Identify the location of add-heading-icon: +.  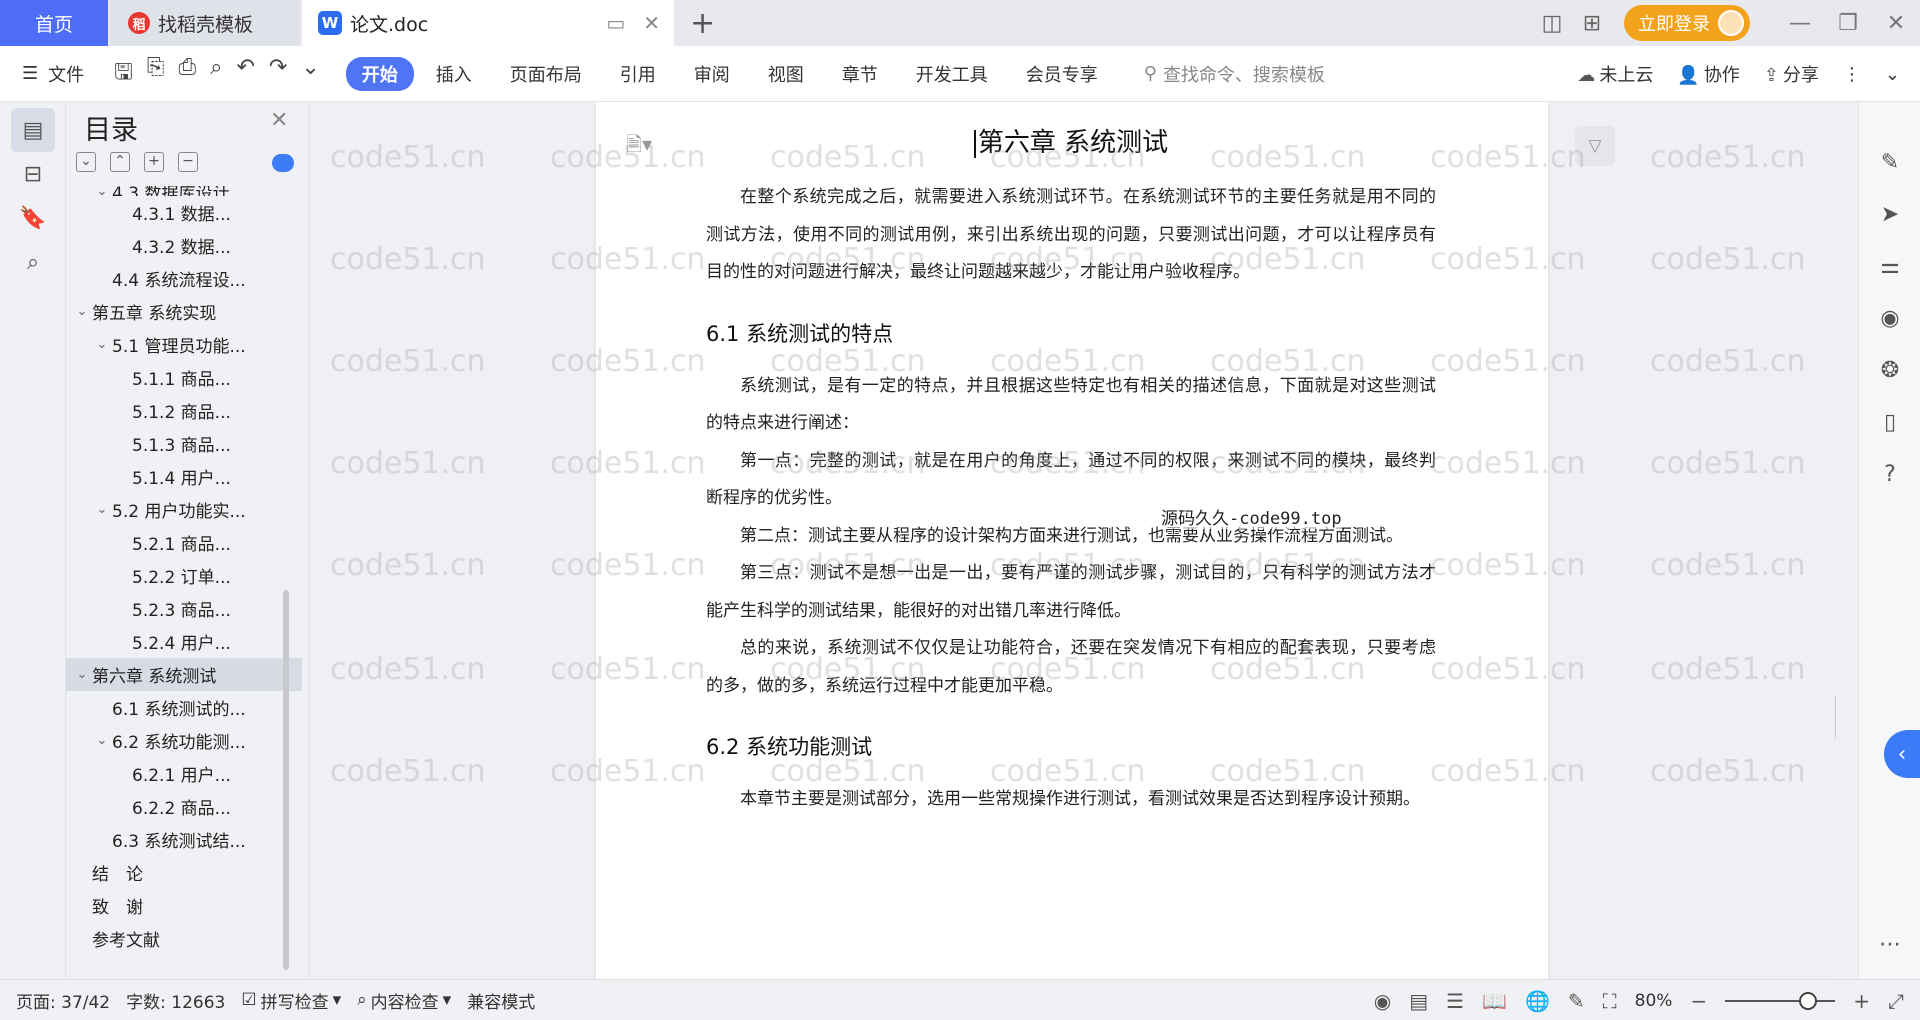
(154, 162).